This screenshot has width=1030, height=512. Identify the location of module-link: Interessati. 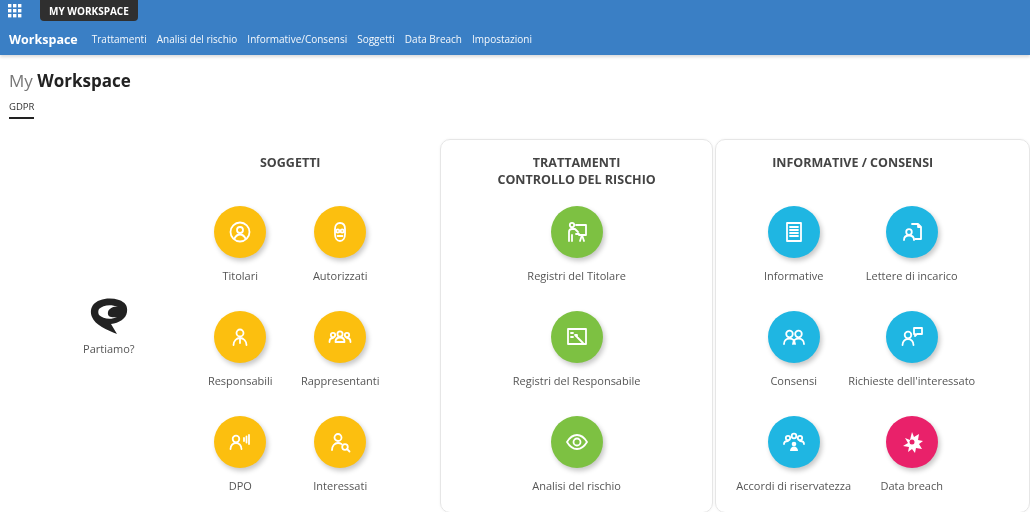
(340, 486).